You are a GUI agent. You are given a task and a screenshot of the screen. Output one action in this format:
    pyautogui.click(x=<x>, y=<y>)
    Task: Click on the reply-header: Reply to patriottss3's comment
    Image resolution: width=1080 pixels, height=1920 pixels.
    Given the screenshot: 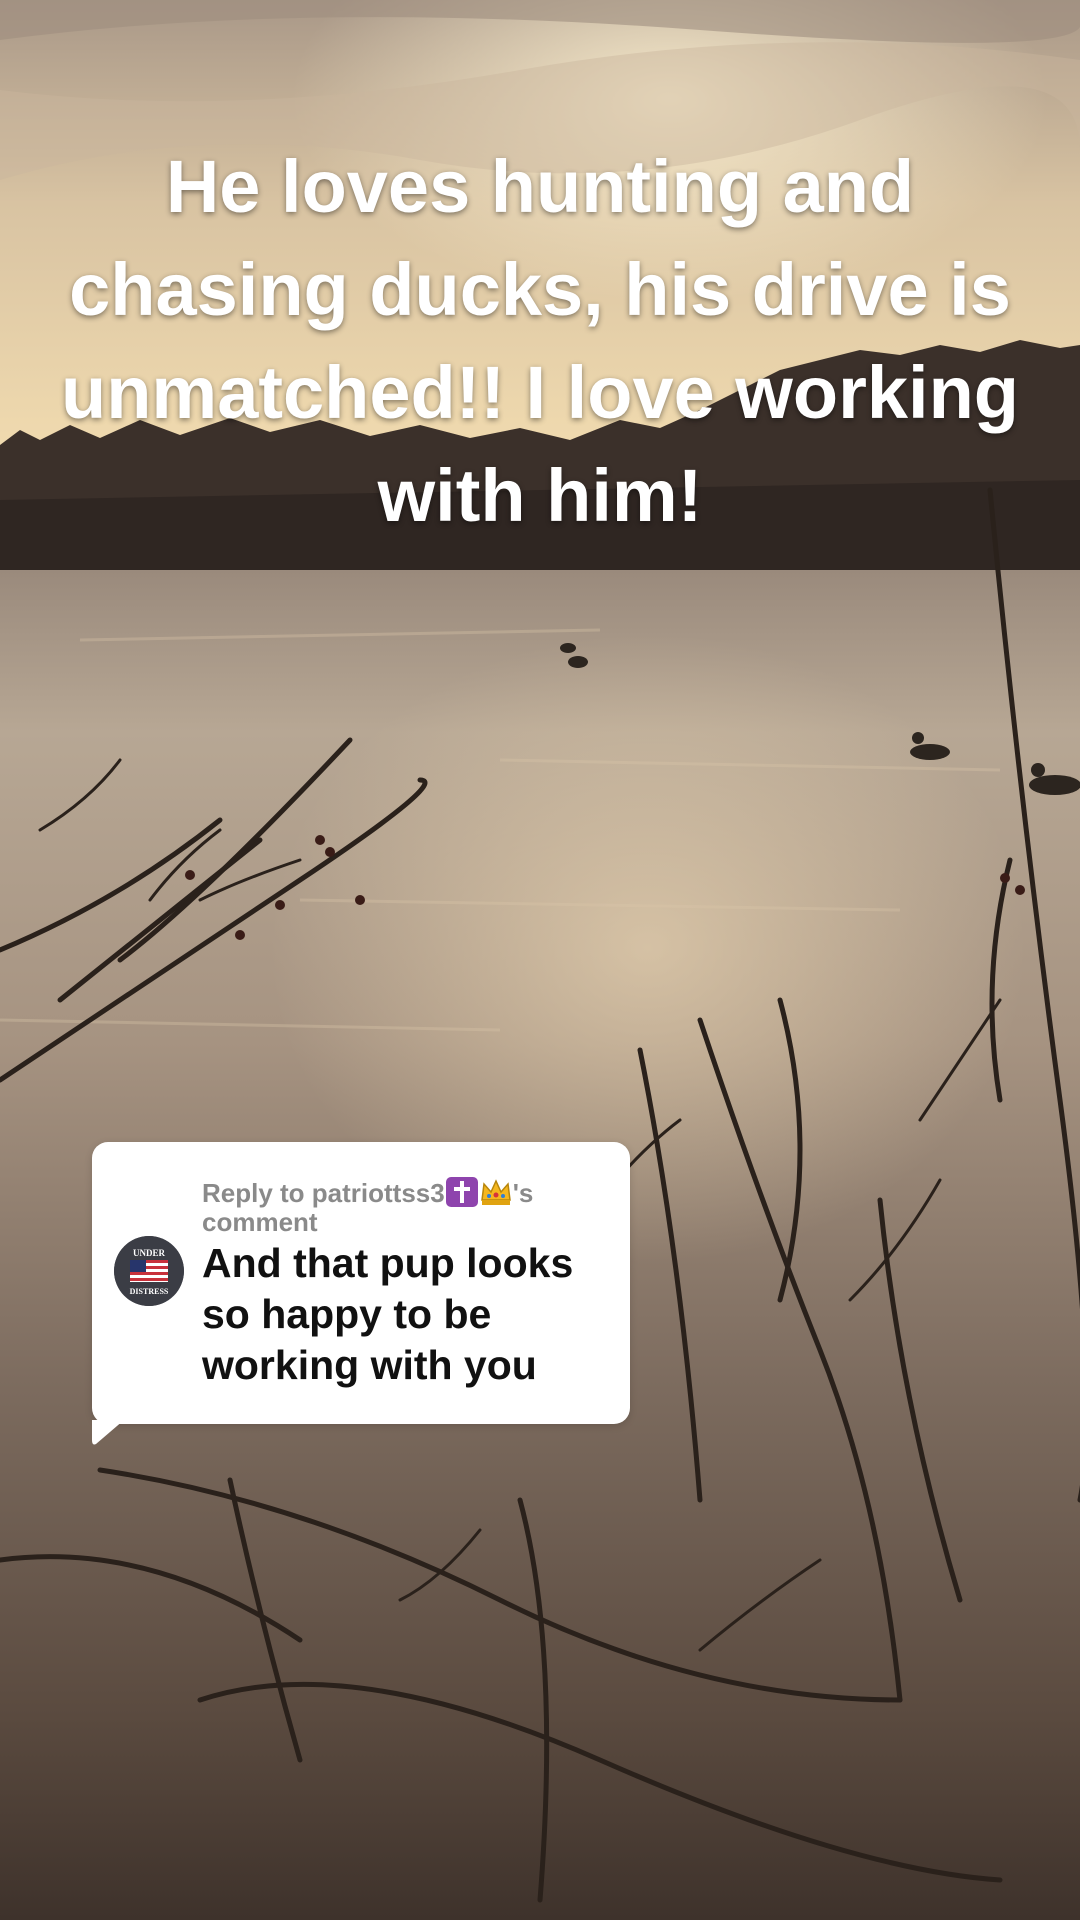 What is the action you would take?
    pyautogui.click(x=407, y=1206)
    